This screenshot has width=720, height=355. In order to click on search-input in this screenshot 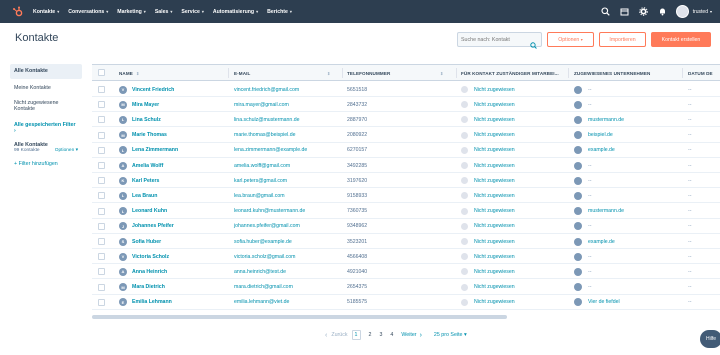, I will do `click(495, 39)`.